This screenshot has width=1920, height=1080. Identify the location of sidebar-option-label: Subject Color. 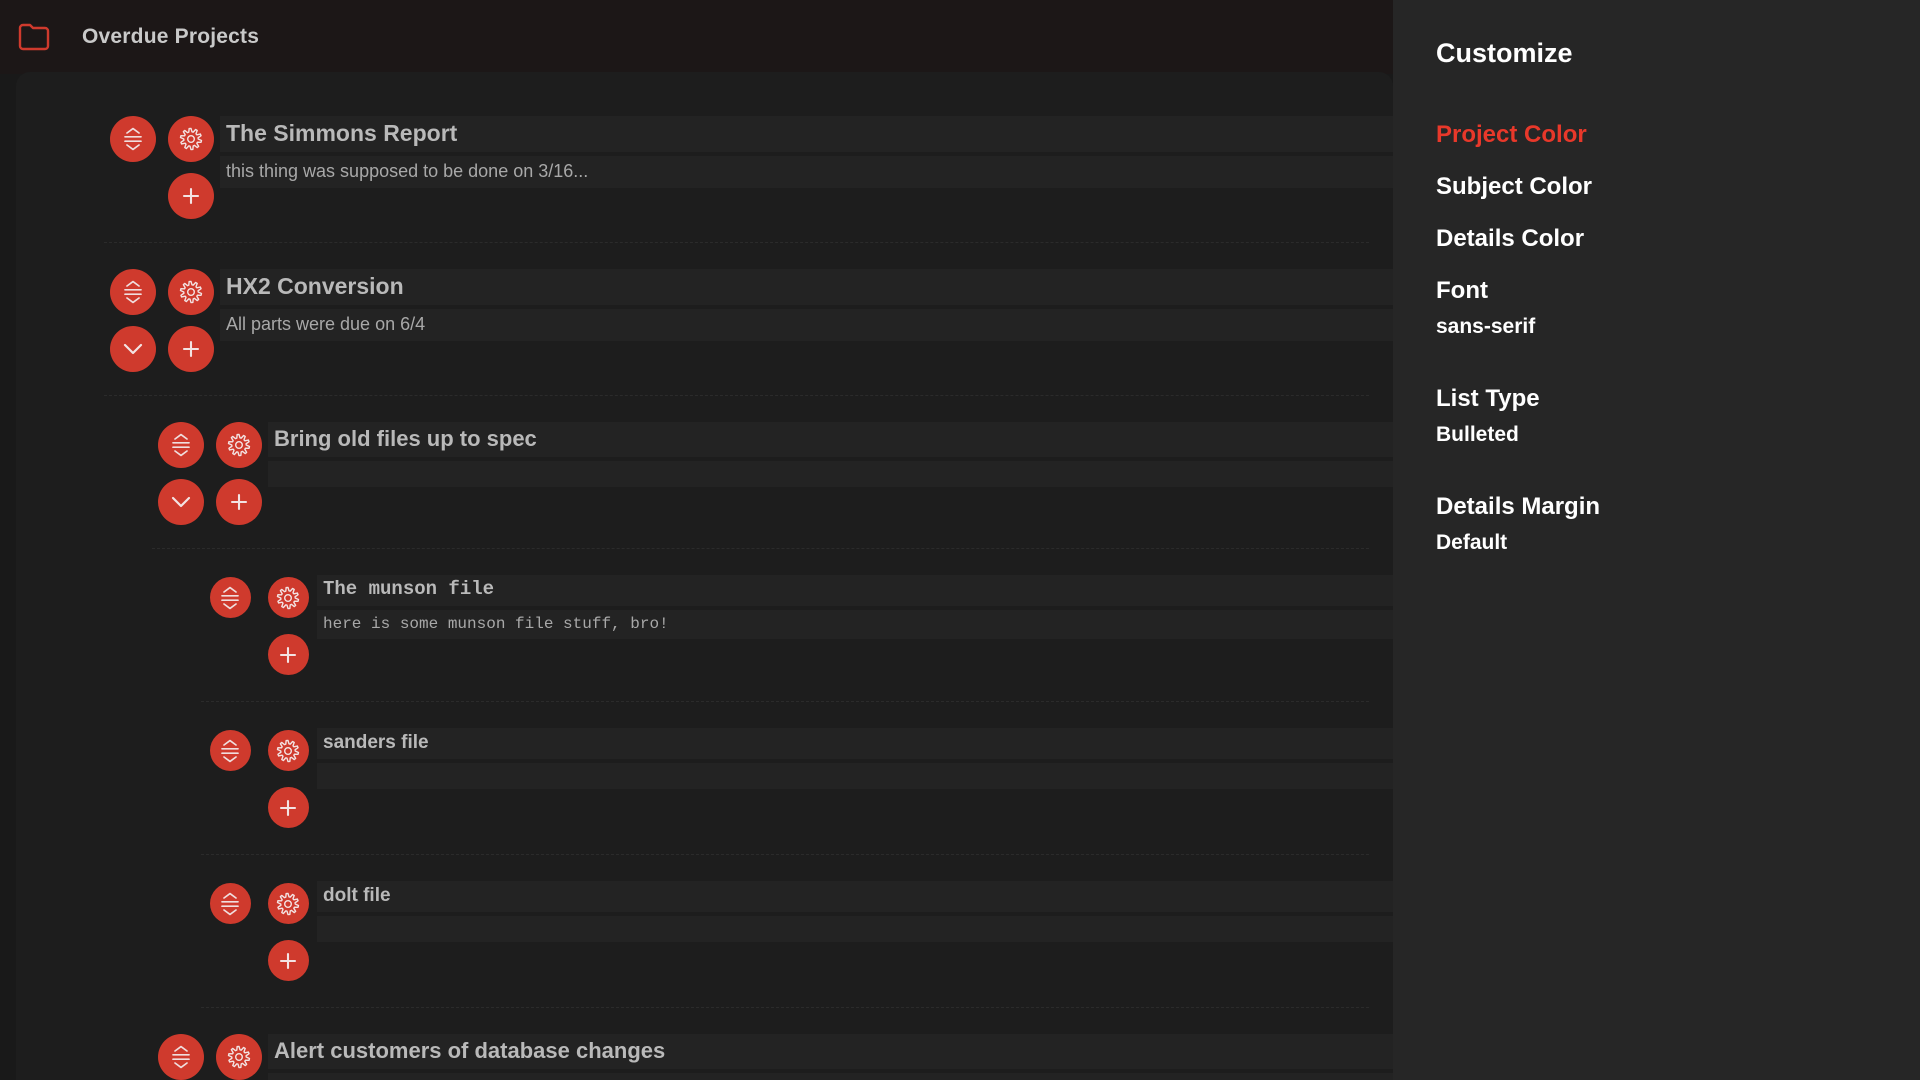
(1678, 187).